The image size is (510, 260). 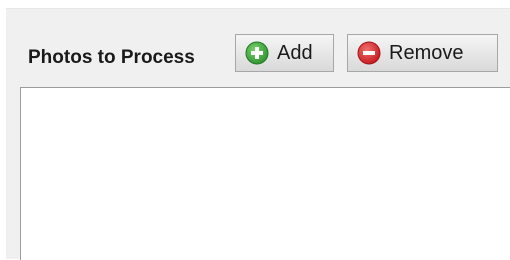 I want to click on remove-button-label: Remove, so click(x=426, y=52).